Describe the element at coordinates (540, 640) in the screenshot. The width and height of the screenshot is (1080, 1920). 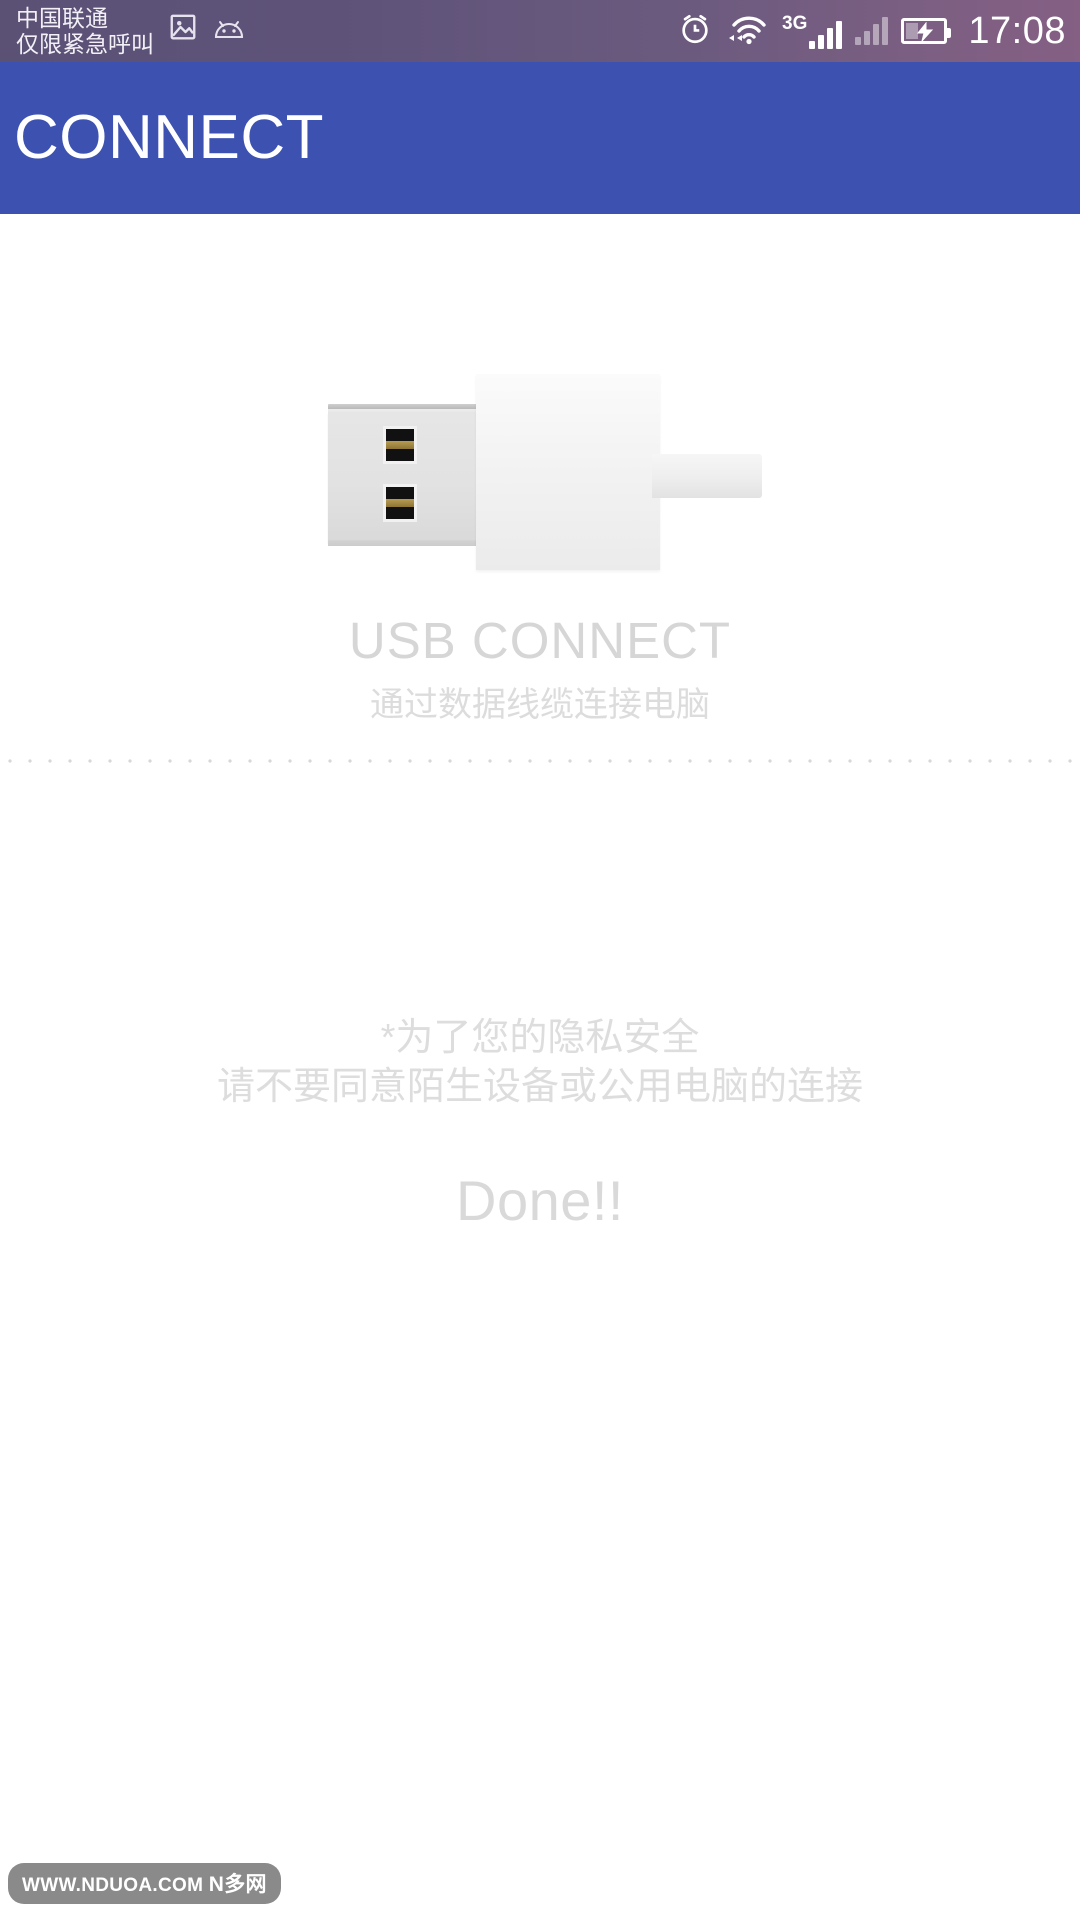
I see `usb-connect-title: USB CONNECT` at that location.